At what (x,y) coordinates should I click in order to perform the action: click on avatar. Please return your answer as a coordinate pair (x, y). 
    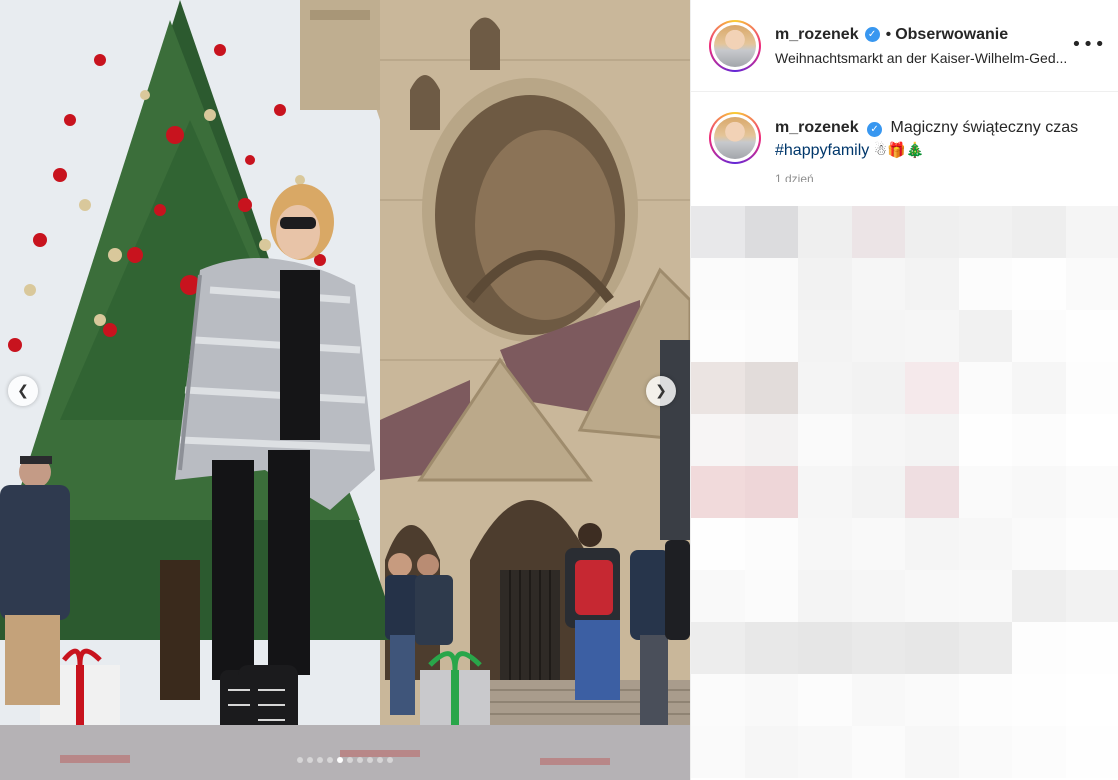
    Looking at the image, I should click on (735, 45).